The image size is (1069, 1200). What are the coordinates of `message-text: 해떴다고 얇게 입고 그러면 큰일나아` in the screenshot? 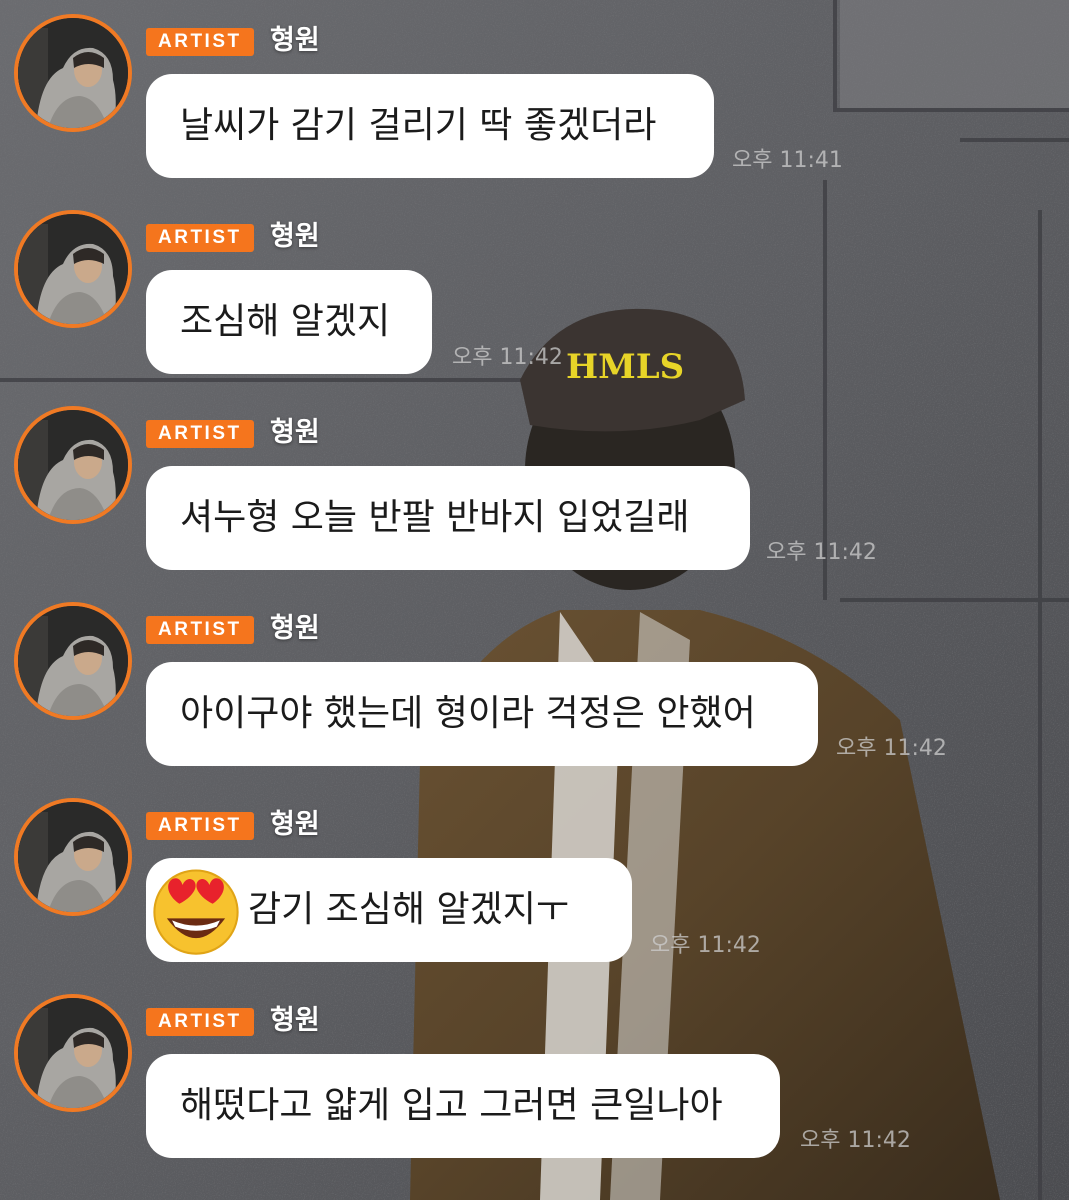 It's located at (451, 1105).